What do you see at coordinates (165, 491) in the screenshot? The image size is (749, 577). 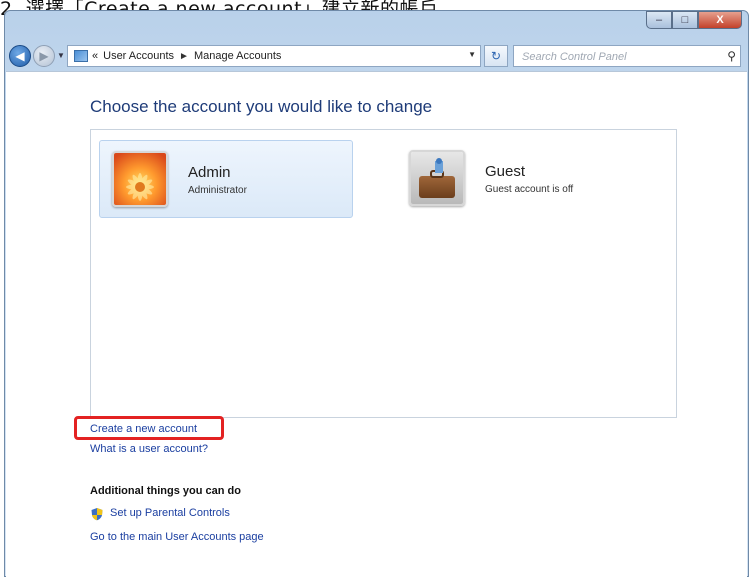 I see `additional-tasks-heading: Additional things you can do` at bounding box center [165, 491].